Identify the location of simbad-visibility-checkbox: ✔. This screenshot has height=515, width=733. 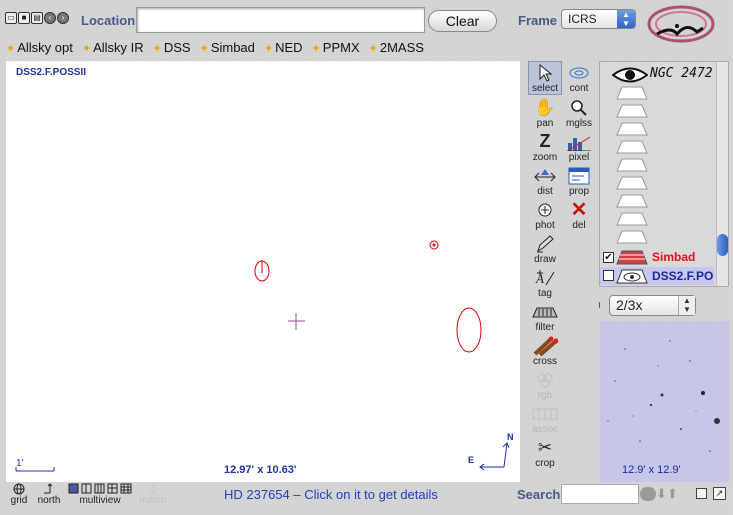
(608, 257).